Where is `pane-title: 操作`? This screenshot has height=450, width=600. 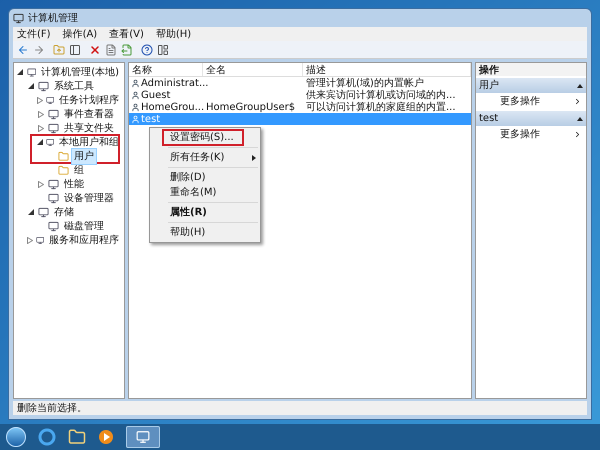 pane-title: 操作 is located at coordinates (531, 69).